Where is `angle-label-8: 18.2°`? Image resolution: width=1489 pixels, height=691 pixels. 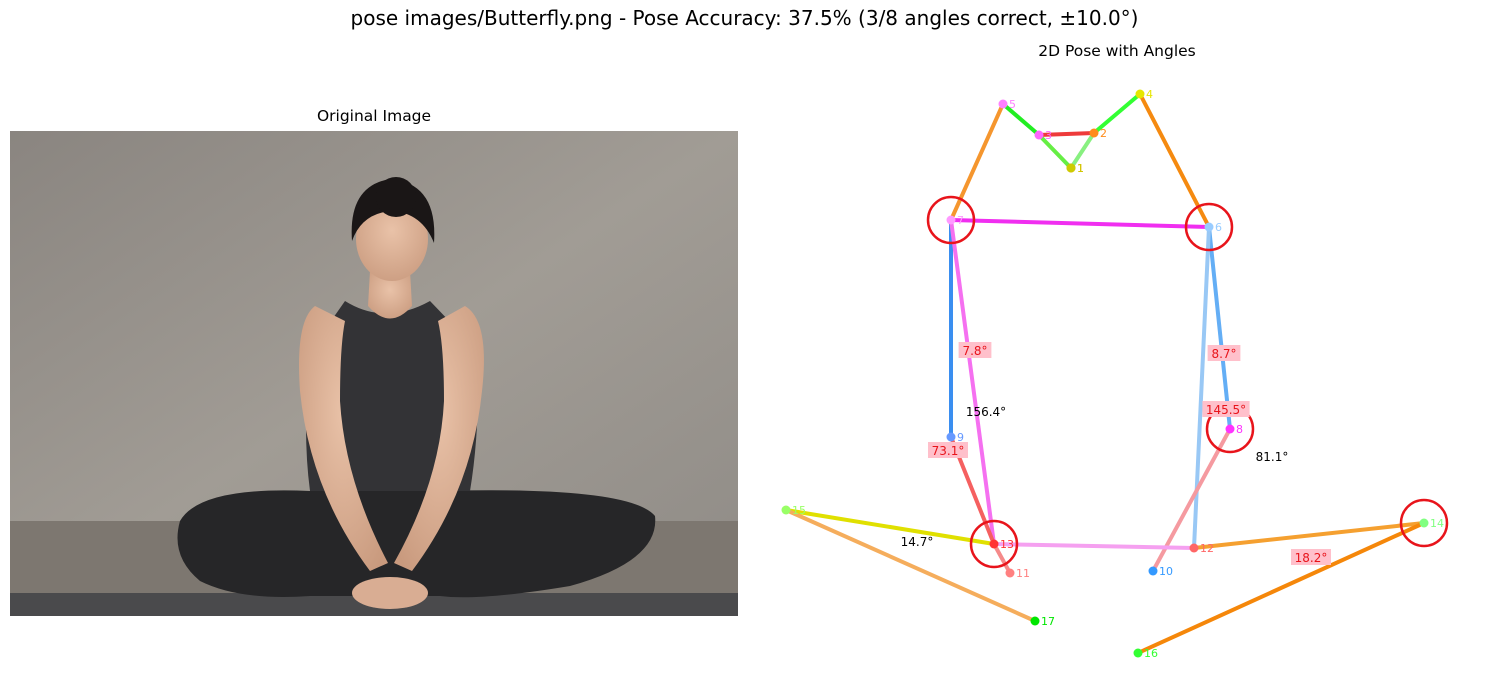
angle-label-8: 18.2° is located at coordinates (1311, 557).